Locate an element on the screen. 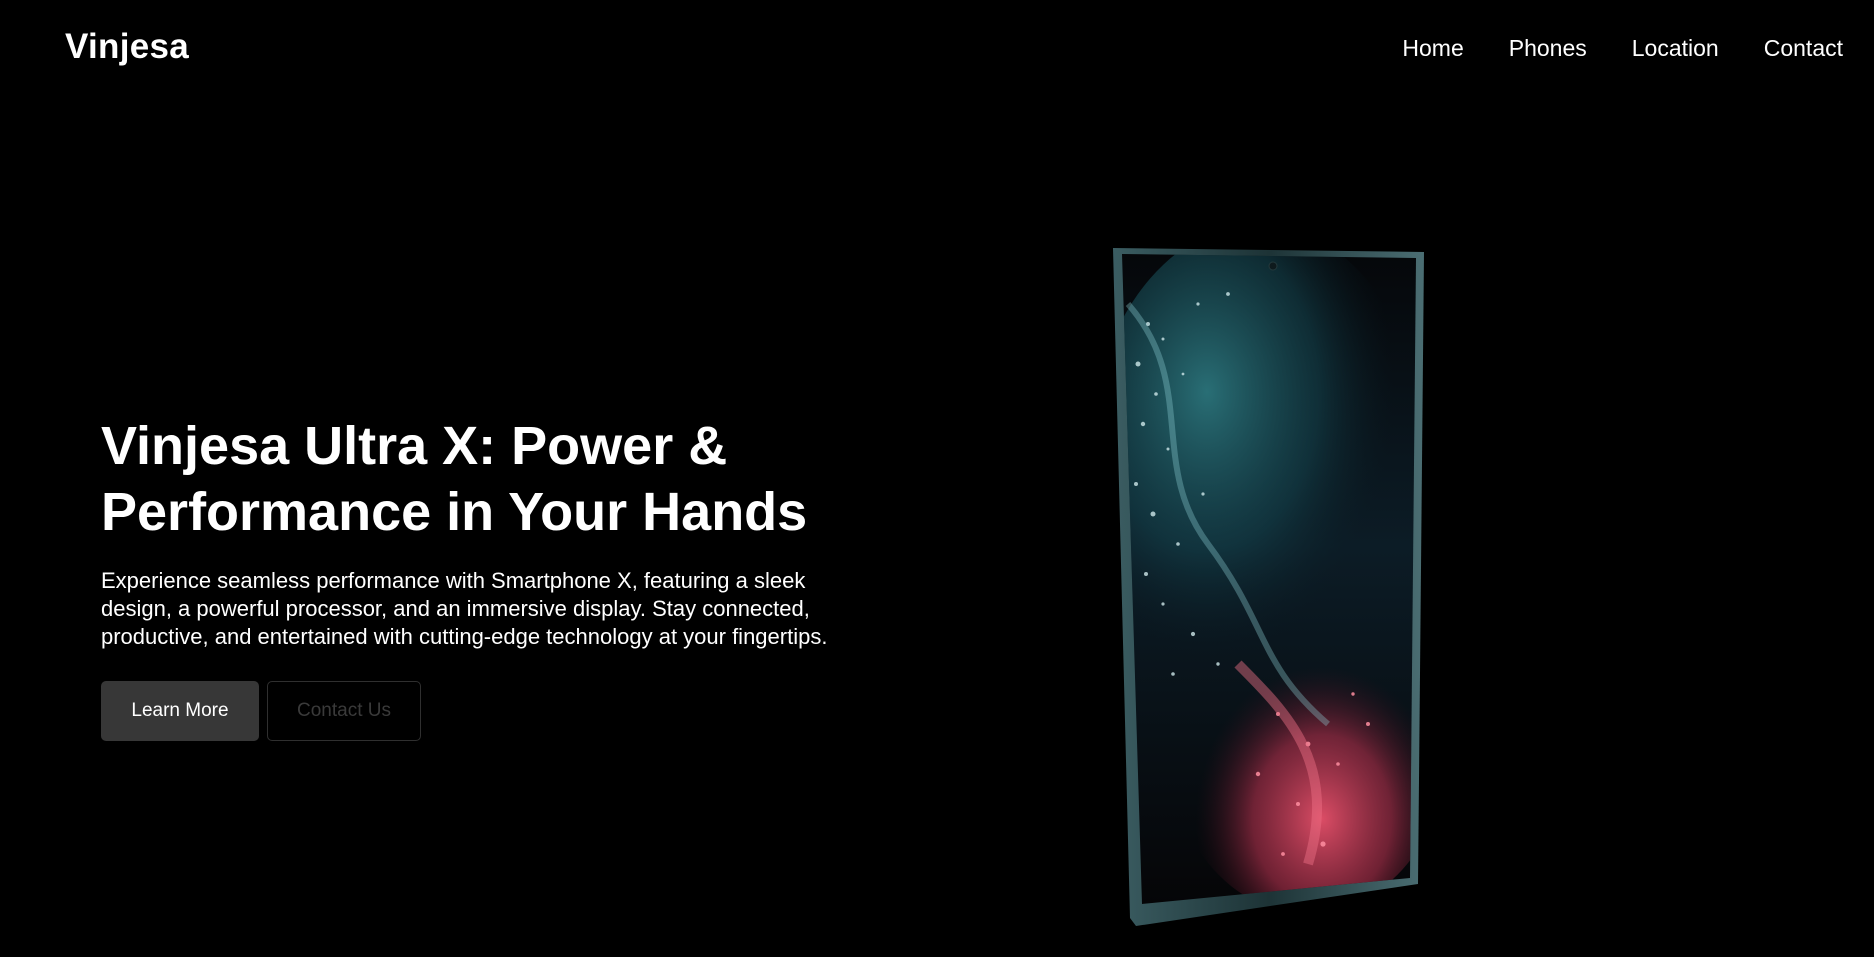  smartphone-image is located at coordinates (1268, 585).